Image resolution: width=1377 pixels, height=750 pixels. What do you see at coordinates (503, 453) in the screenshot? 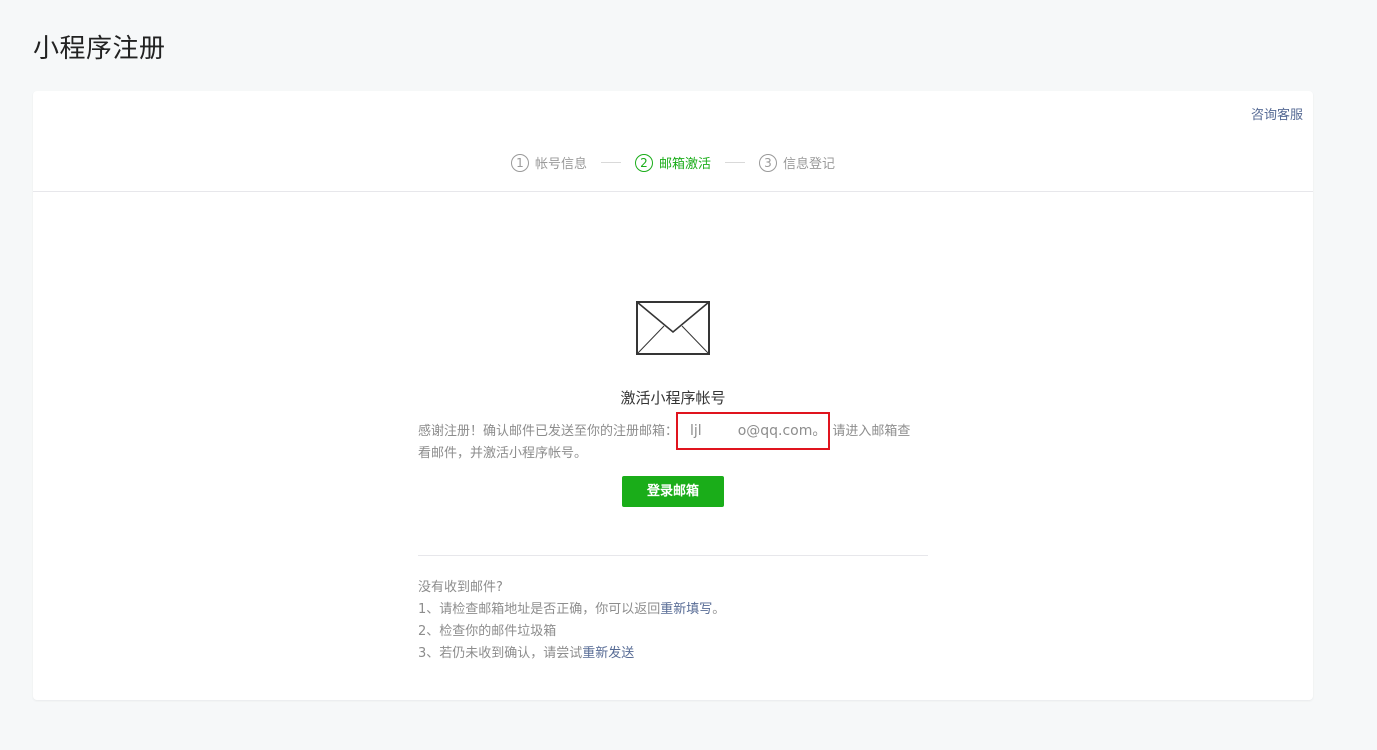
I see `desc-suffix-line2: 看邮件，并激活小程序帐号。` at bounding box center [503, 453].